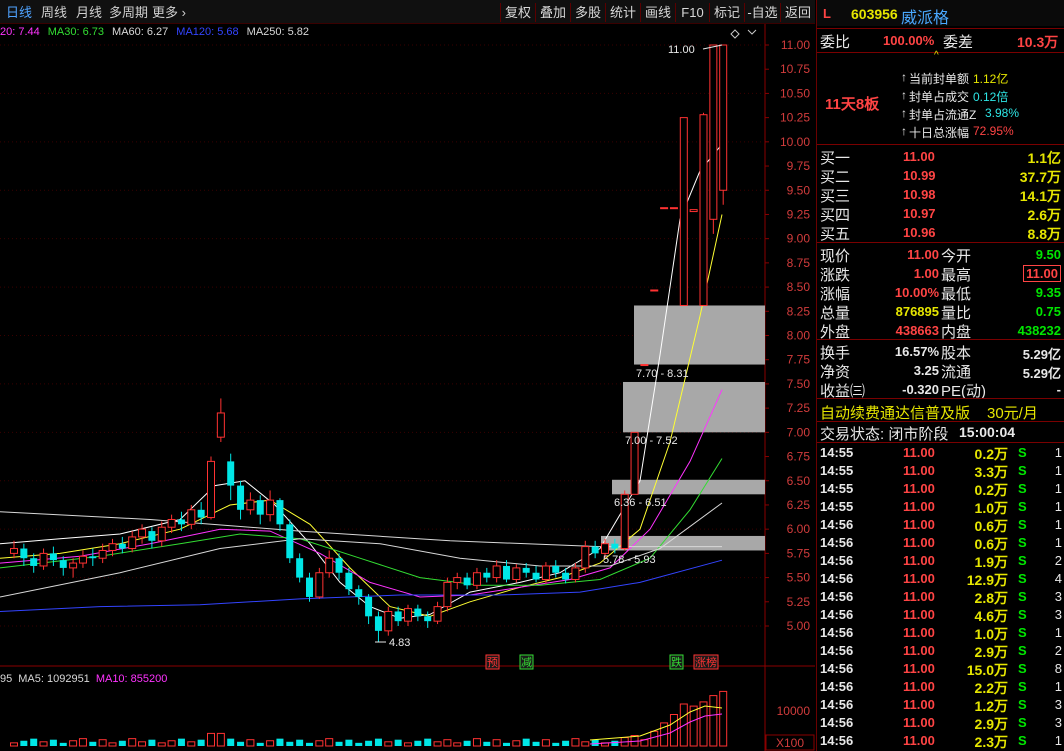 This screenshot has width=1064, height=751. Describe the element at coordinates (699, 335) in the screenshot. I see `gap-zone` at that location.